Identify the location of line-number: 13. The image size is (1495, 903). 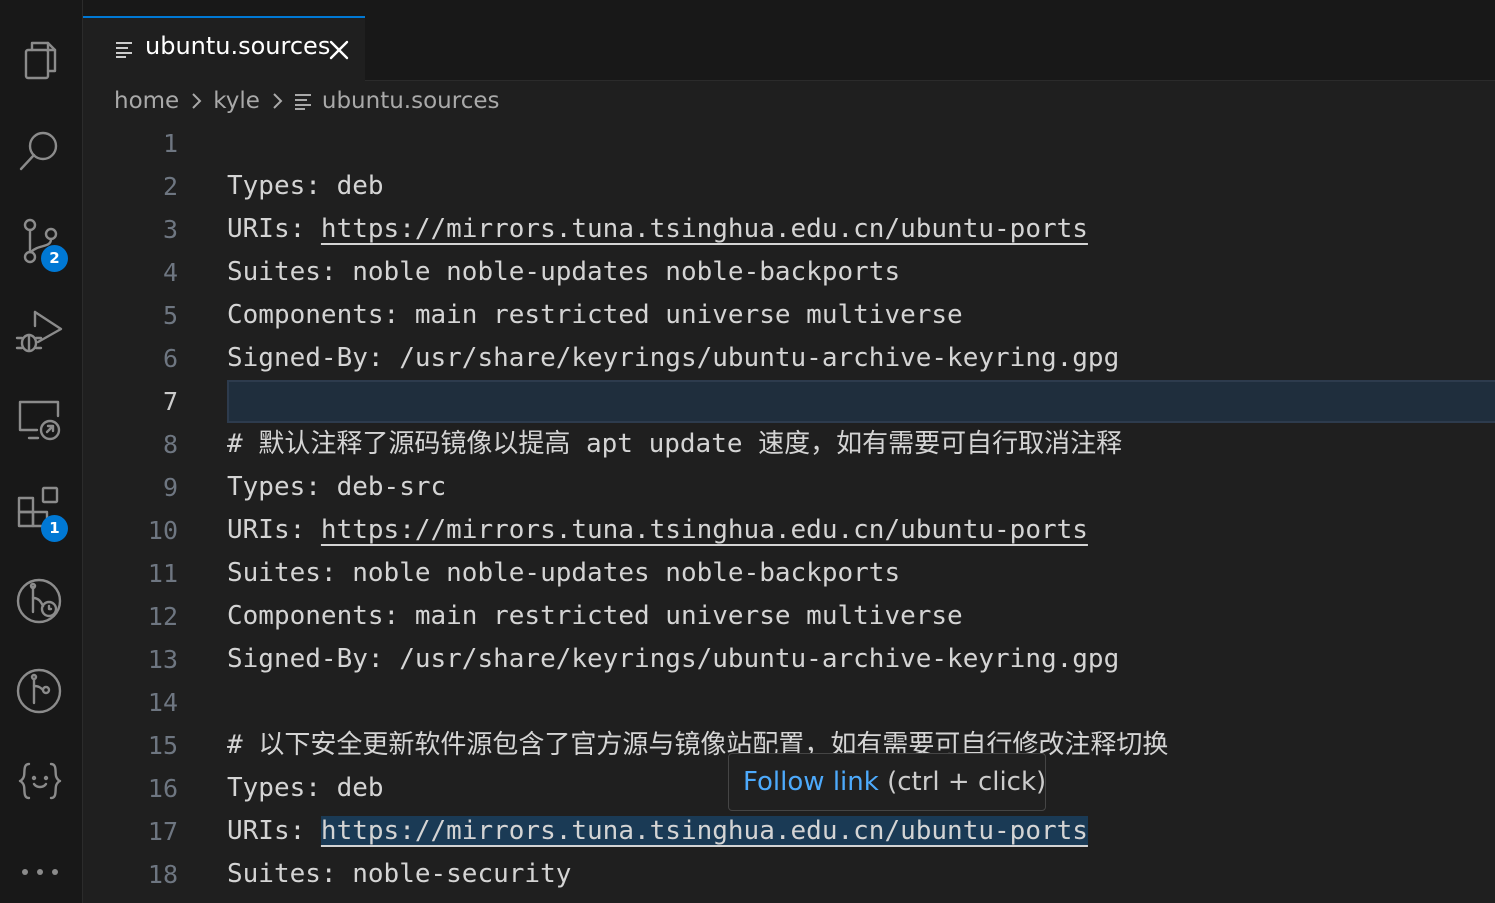
(162, 659).